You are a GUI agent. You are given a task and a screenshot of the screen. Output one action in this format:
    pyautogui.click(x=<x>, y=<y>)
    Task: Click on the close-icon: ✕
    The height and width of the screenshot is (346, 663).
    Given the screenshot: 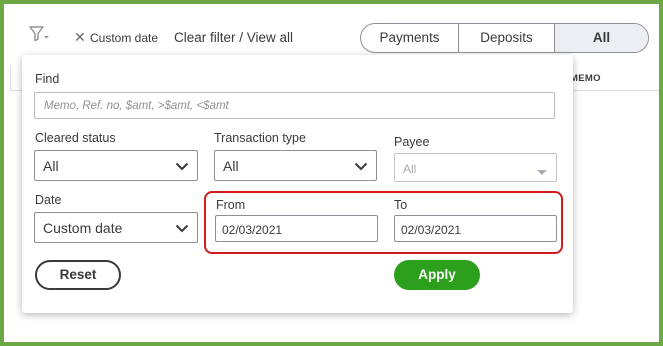 What is the action you would take?
    pyautogui.click(x=80, y=37)
    